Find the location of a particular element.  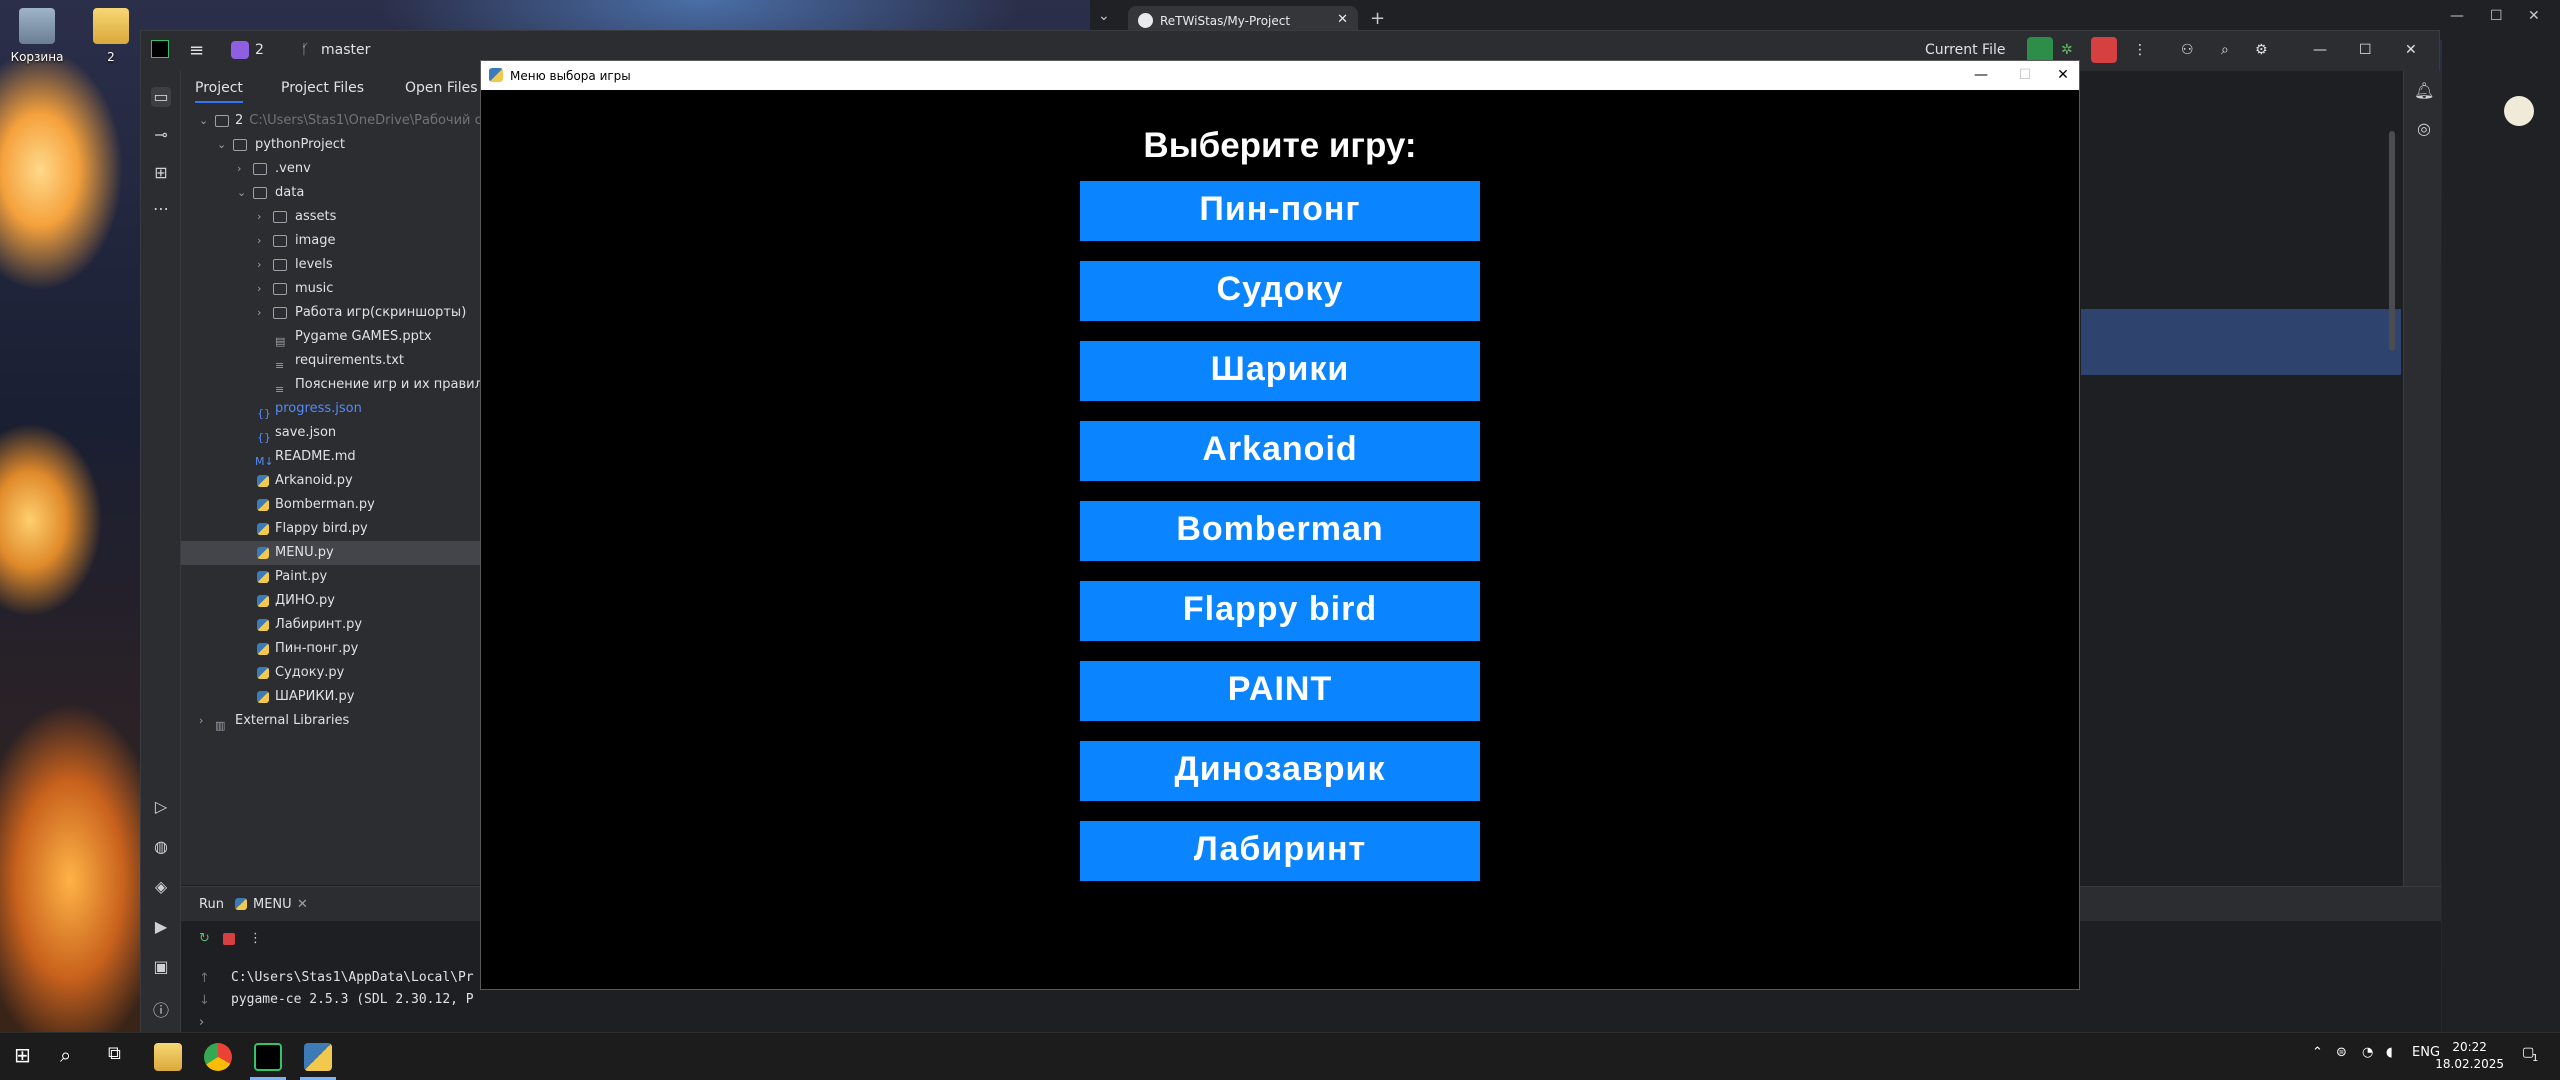

ai-assistant-icon: ◎ is located at coordinates (2424, 129).